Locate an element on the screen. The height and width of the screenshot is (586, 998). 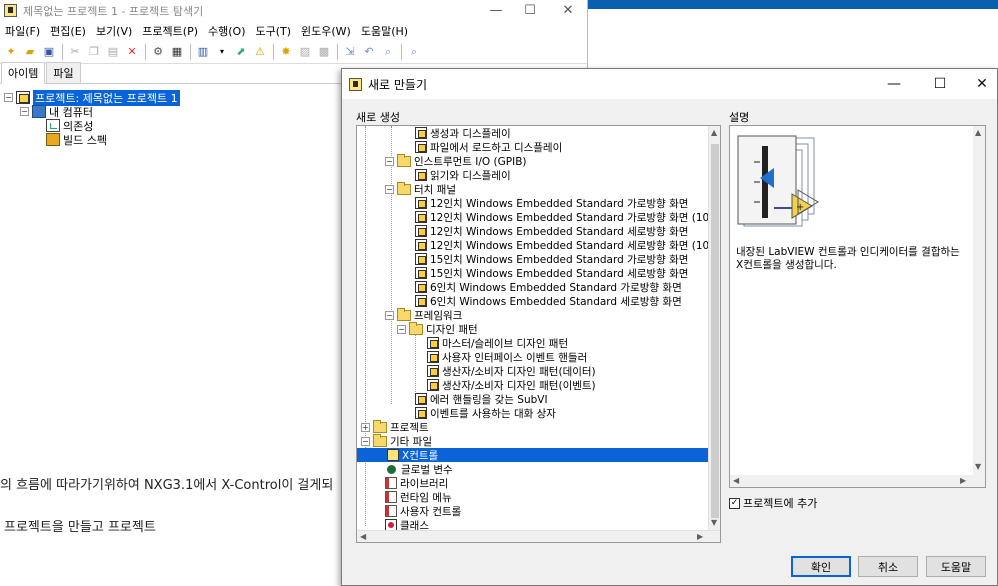
tree-horizontal-scrollbar: ◀ ▶ is located at coordinates (538, 536).